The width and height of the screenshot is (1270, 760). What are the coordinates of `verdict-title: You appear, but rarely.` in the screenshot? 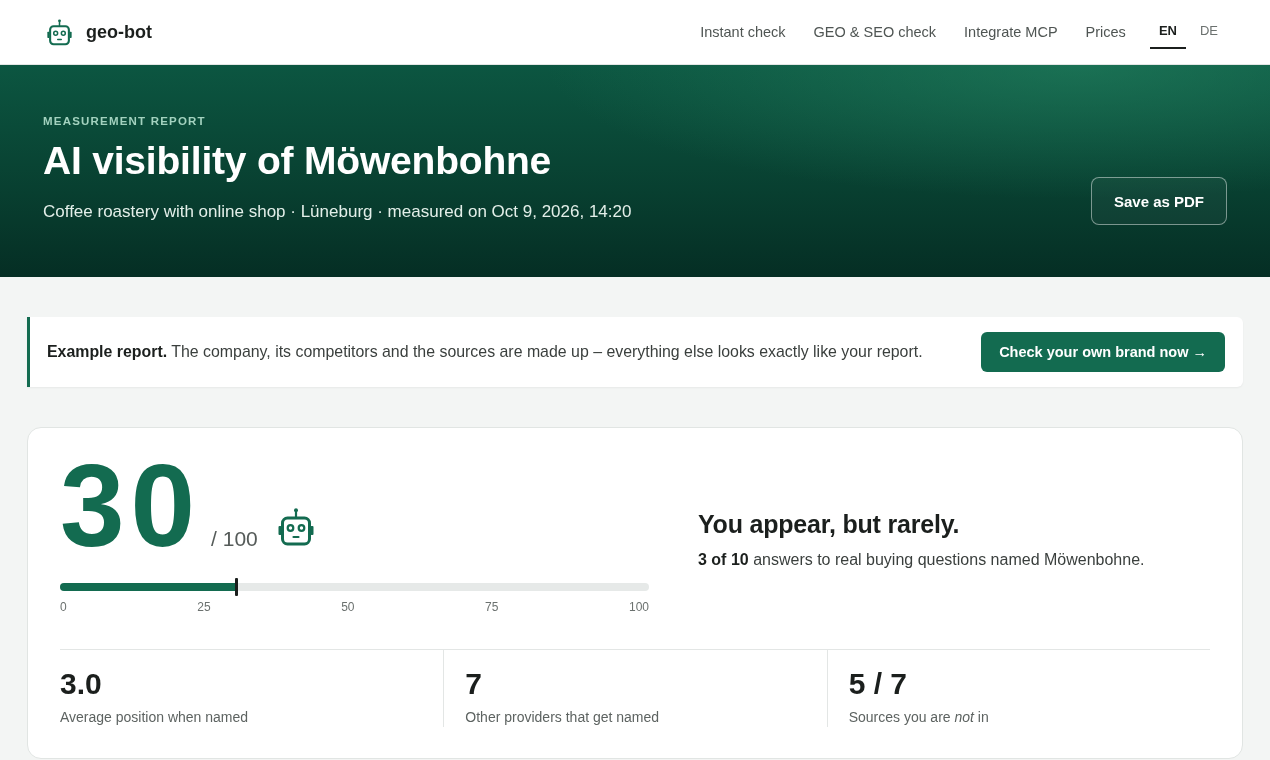 It's located at (829, 524).